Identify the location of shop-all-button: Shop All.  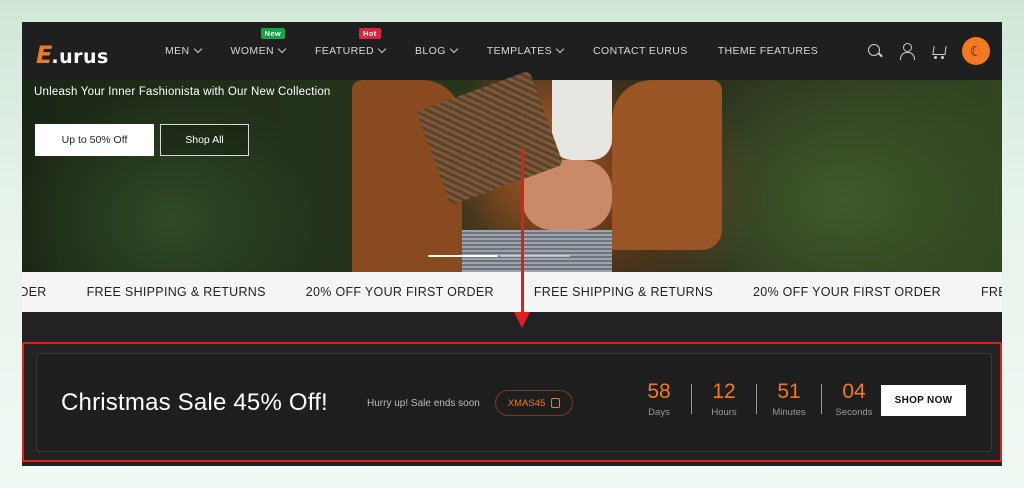
(204, 140).